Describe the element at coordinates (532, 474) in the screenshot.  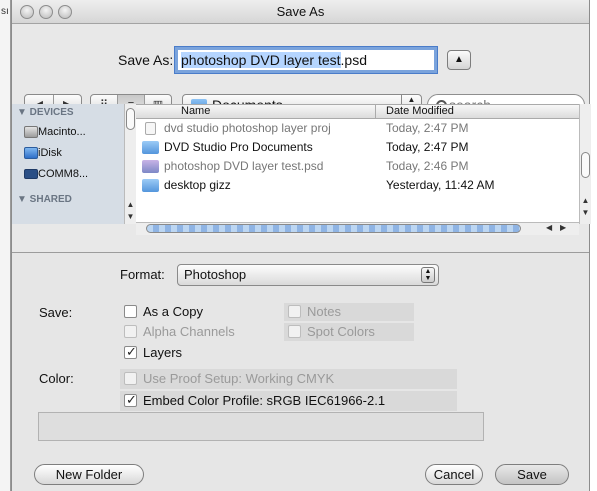
I see `save-button: Save` at that location.